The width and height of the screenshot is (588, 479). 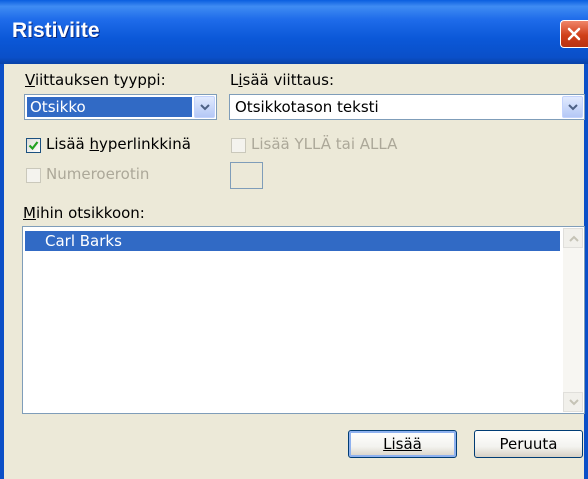 I want to click on close-button, so click(x=574, y=34).